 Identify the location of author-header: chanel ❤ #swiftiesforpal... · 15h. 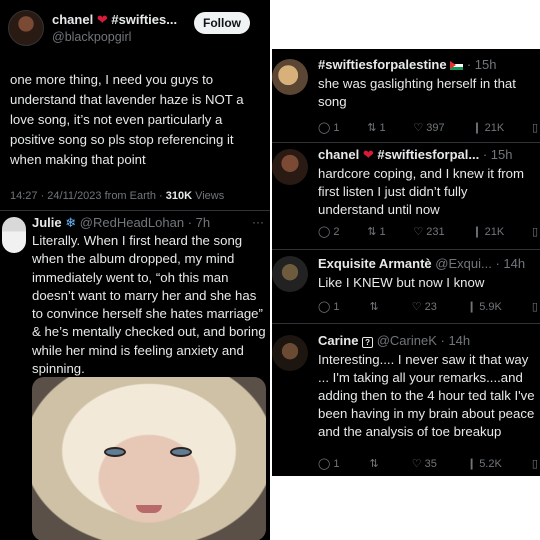
(415, 155).